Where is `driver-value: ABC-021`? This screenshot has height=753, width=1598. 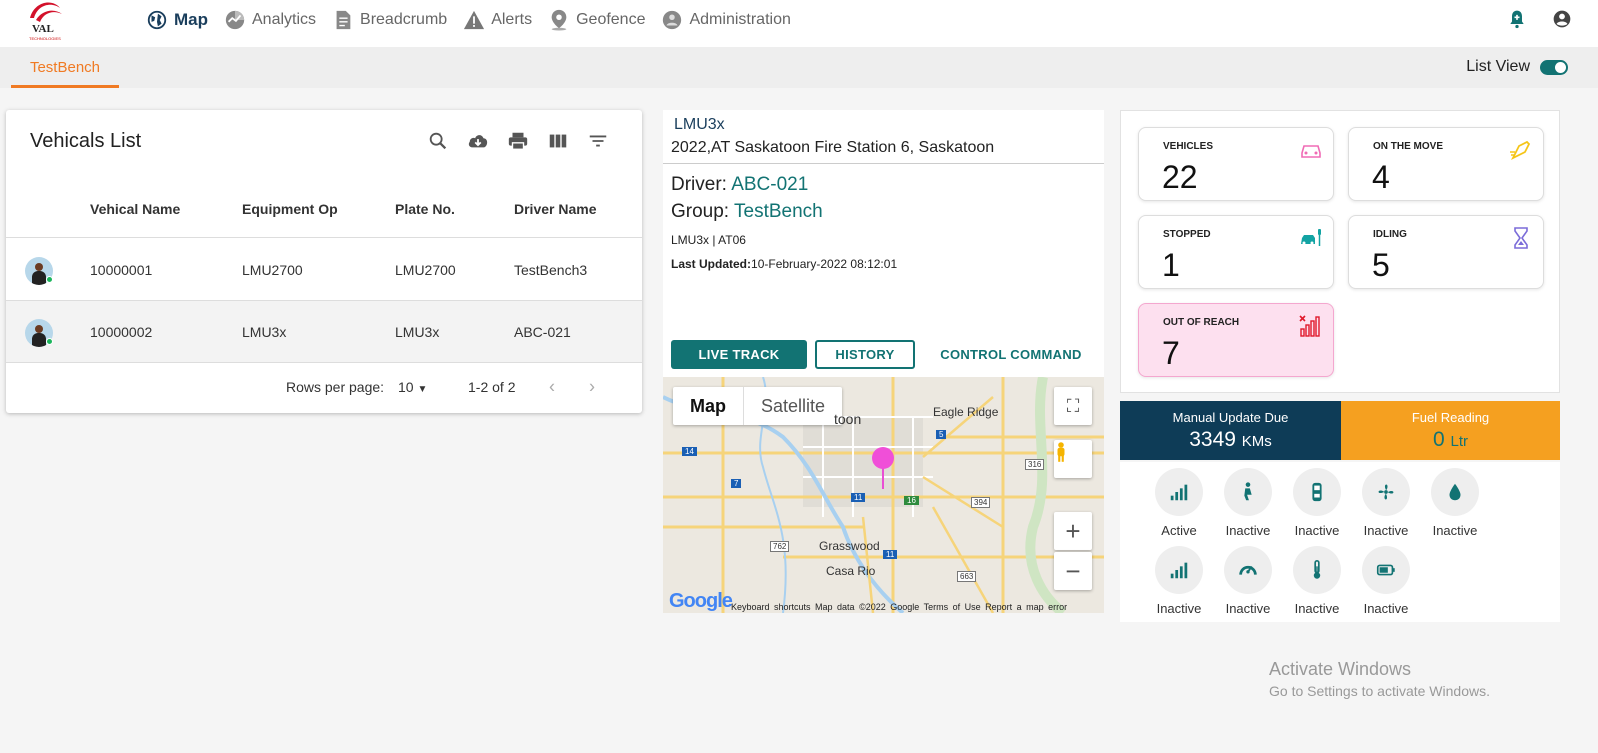
driver-value: ABC-021 is located at coordinates (770, 184).